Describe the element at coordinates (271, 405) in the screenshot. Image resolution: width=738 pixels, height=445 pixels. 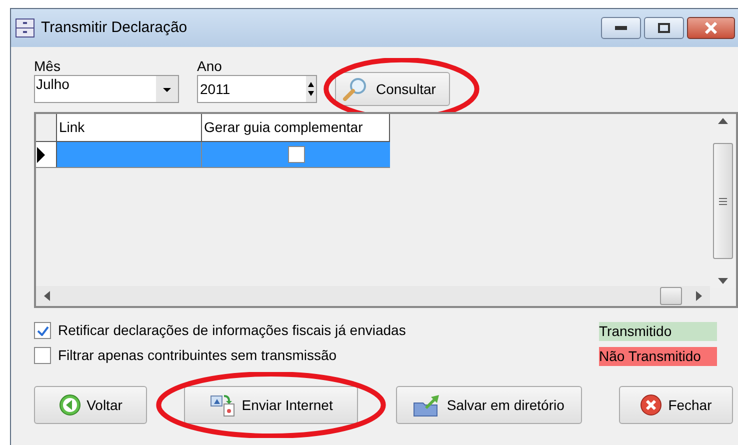
I see `send-button: Enviar Internet` at that location.